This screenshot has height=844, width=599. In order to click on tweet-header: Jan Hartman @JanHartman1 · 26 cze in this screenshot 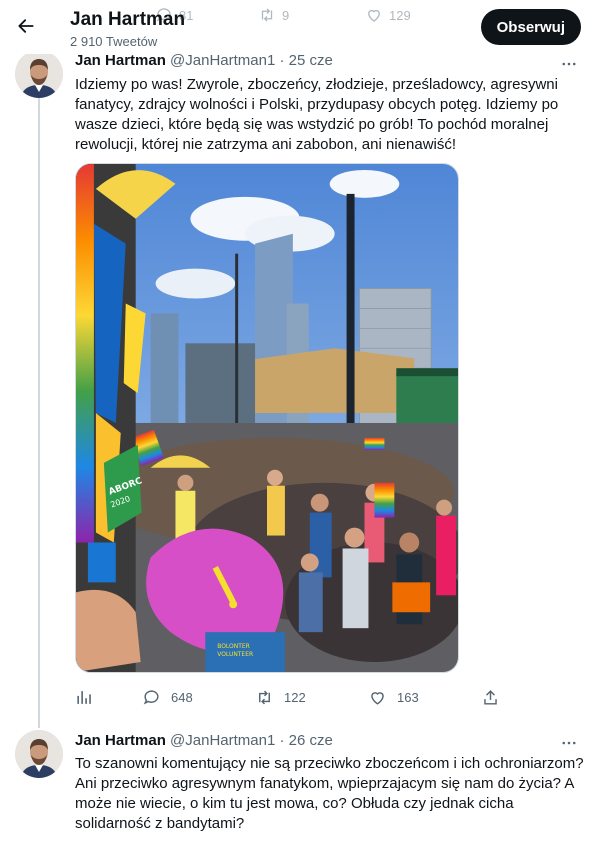, I will do `click(204, 740)`.